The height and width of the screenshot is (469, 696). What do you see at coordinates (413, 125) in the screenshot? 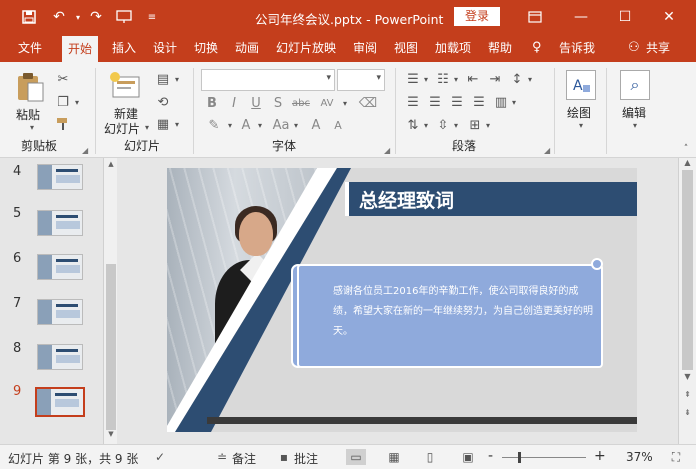
I see `text-direction-icon: ⇅` at bounding box center [413, 125].